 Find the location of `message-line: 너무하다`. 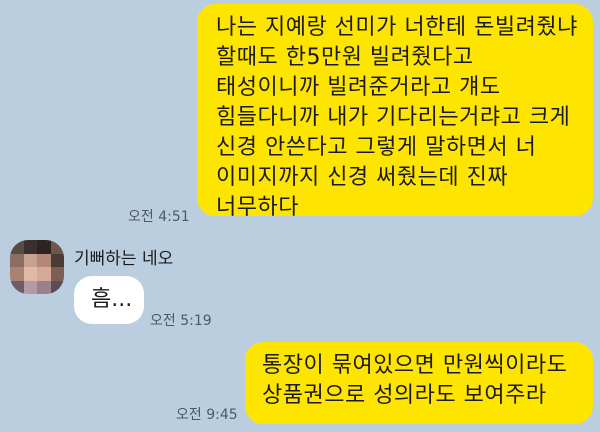

message-line: 너무하다 is located at coordinates (257, 207).